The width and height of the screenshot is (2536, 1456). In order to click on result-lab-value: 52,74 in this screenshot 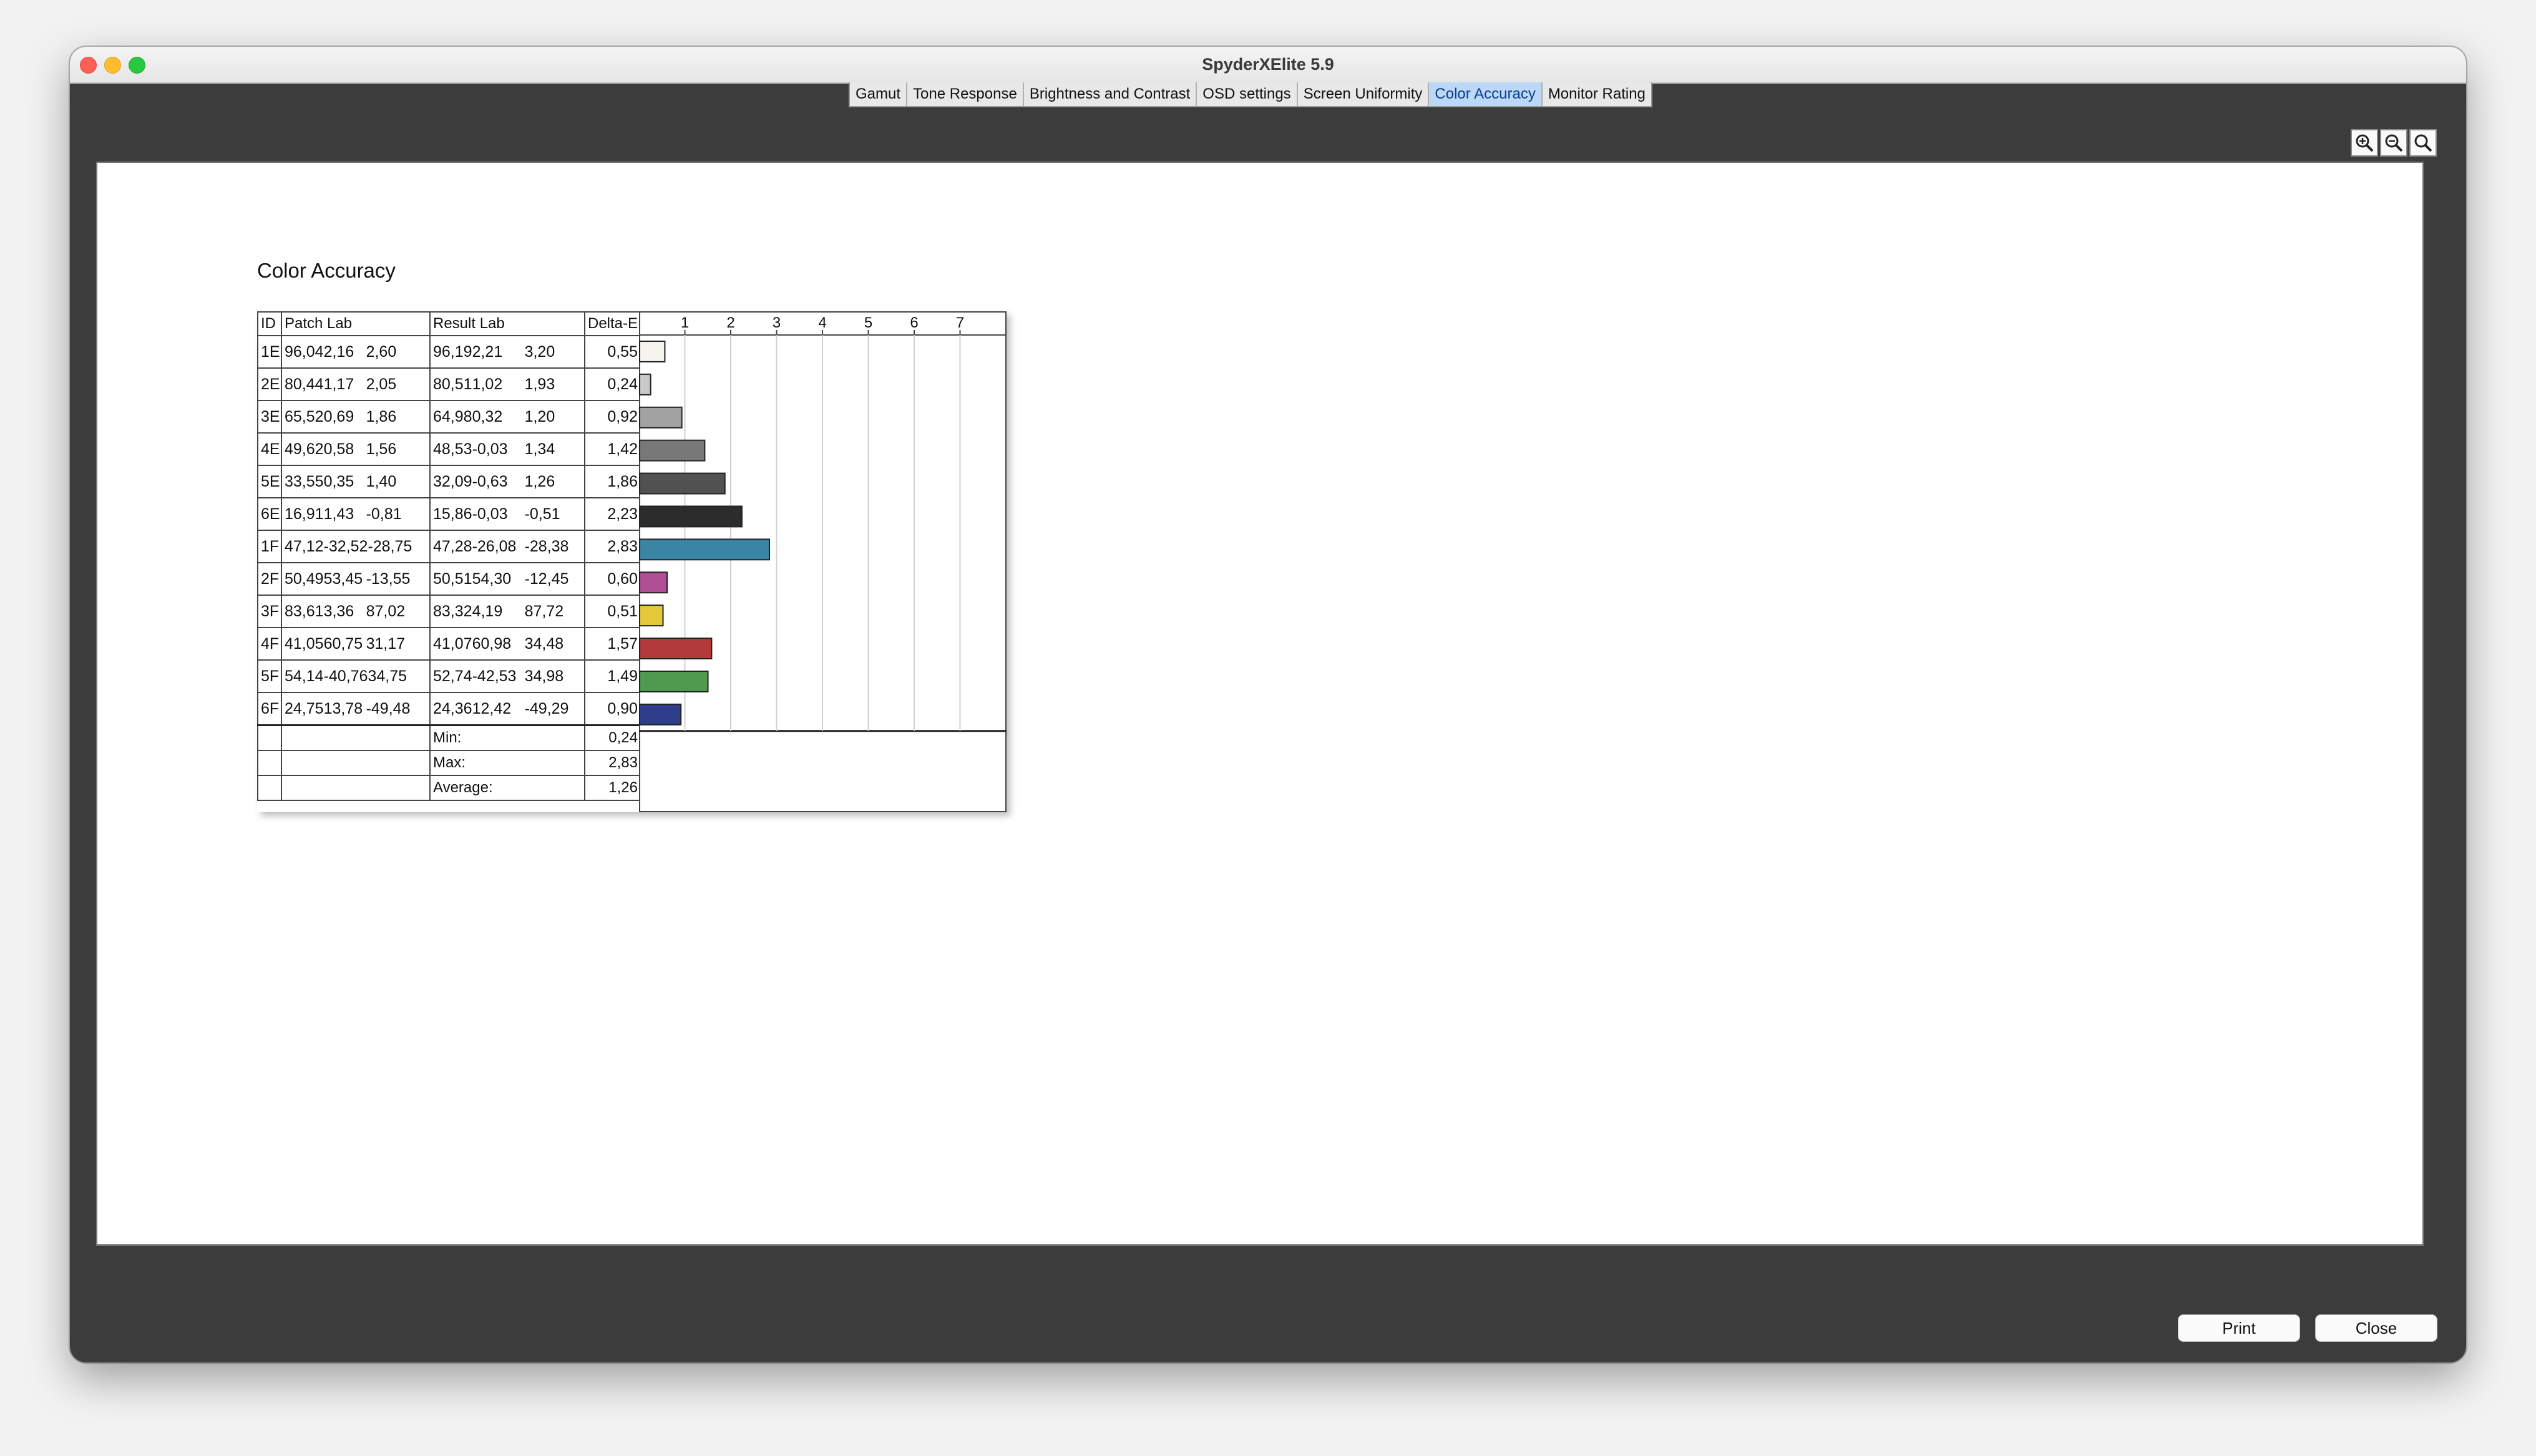, I will do `click(452, 676)`.